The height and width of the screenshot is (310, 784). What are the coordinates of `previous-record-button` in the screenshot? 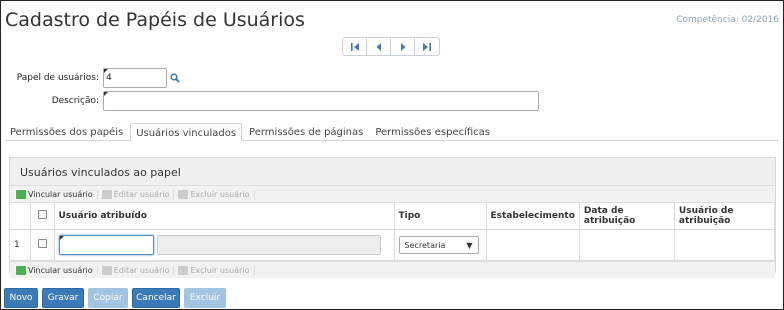 It's located at (379, 46).